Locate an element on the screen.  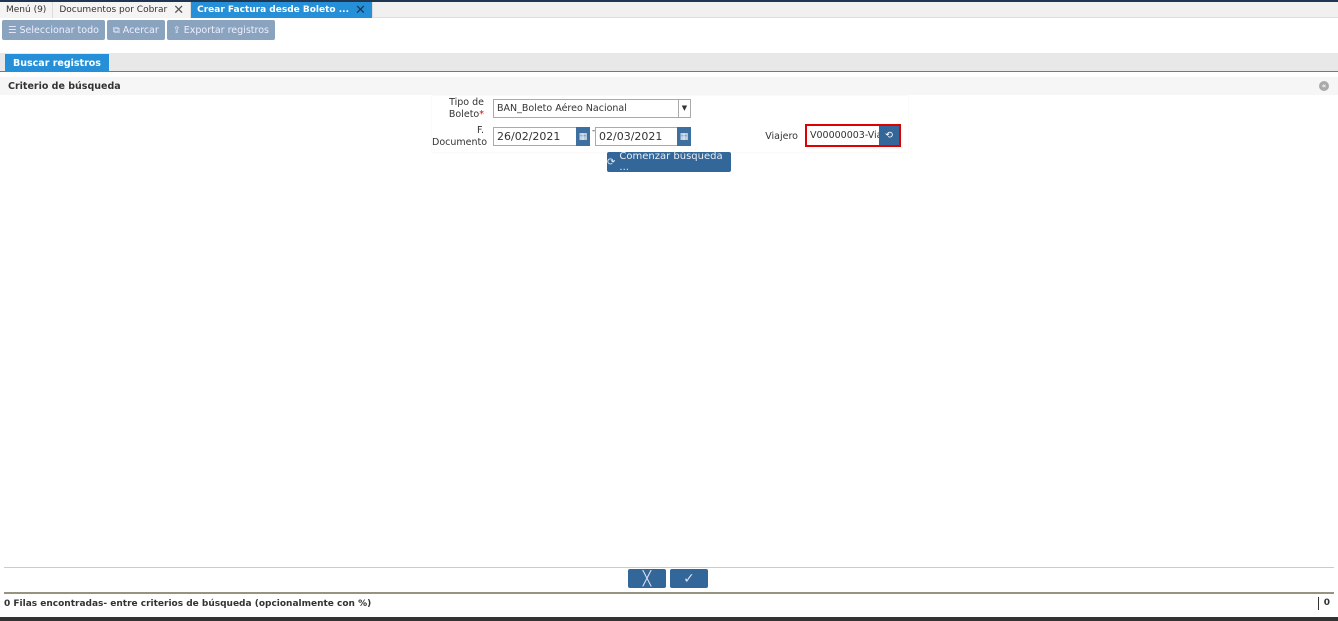
list-icon: ☰ is located at coordinates (12, 30).